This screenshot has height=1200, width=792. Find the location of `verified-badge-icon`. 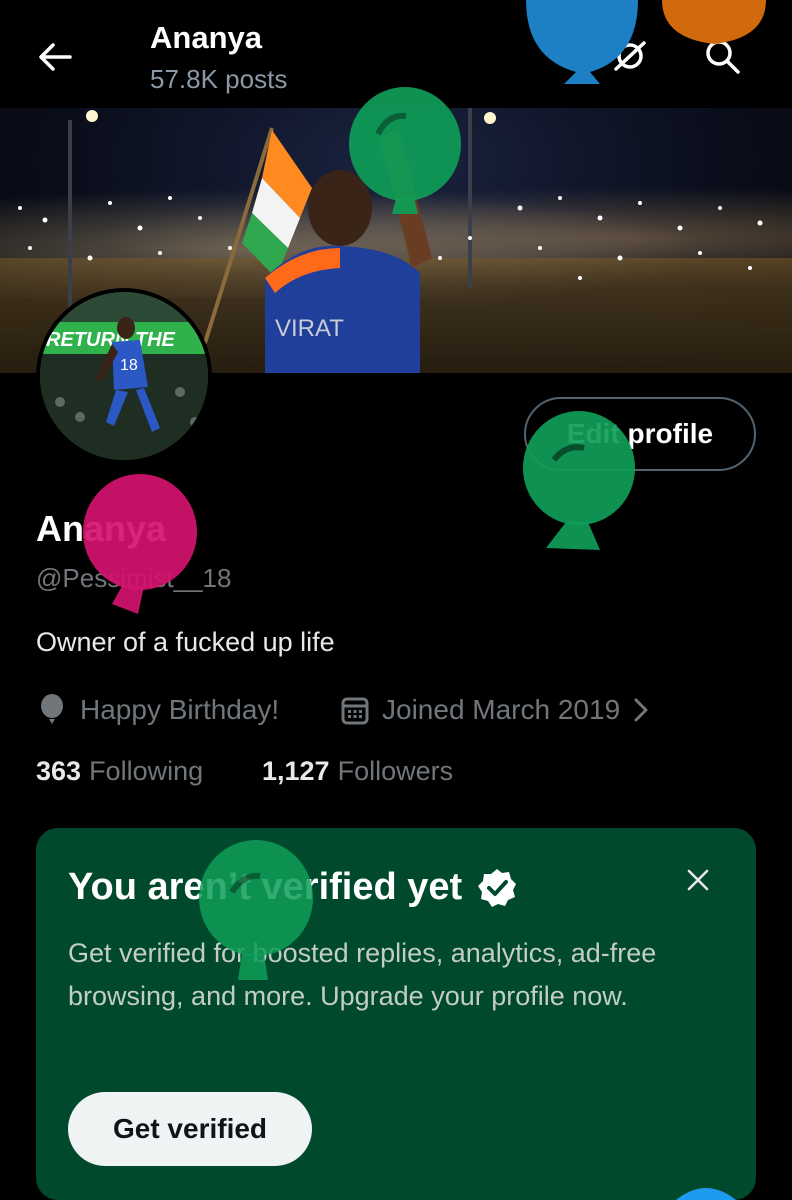

verified-badge-icon is located at coordinates (497, 887).